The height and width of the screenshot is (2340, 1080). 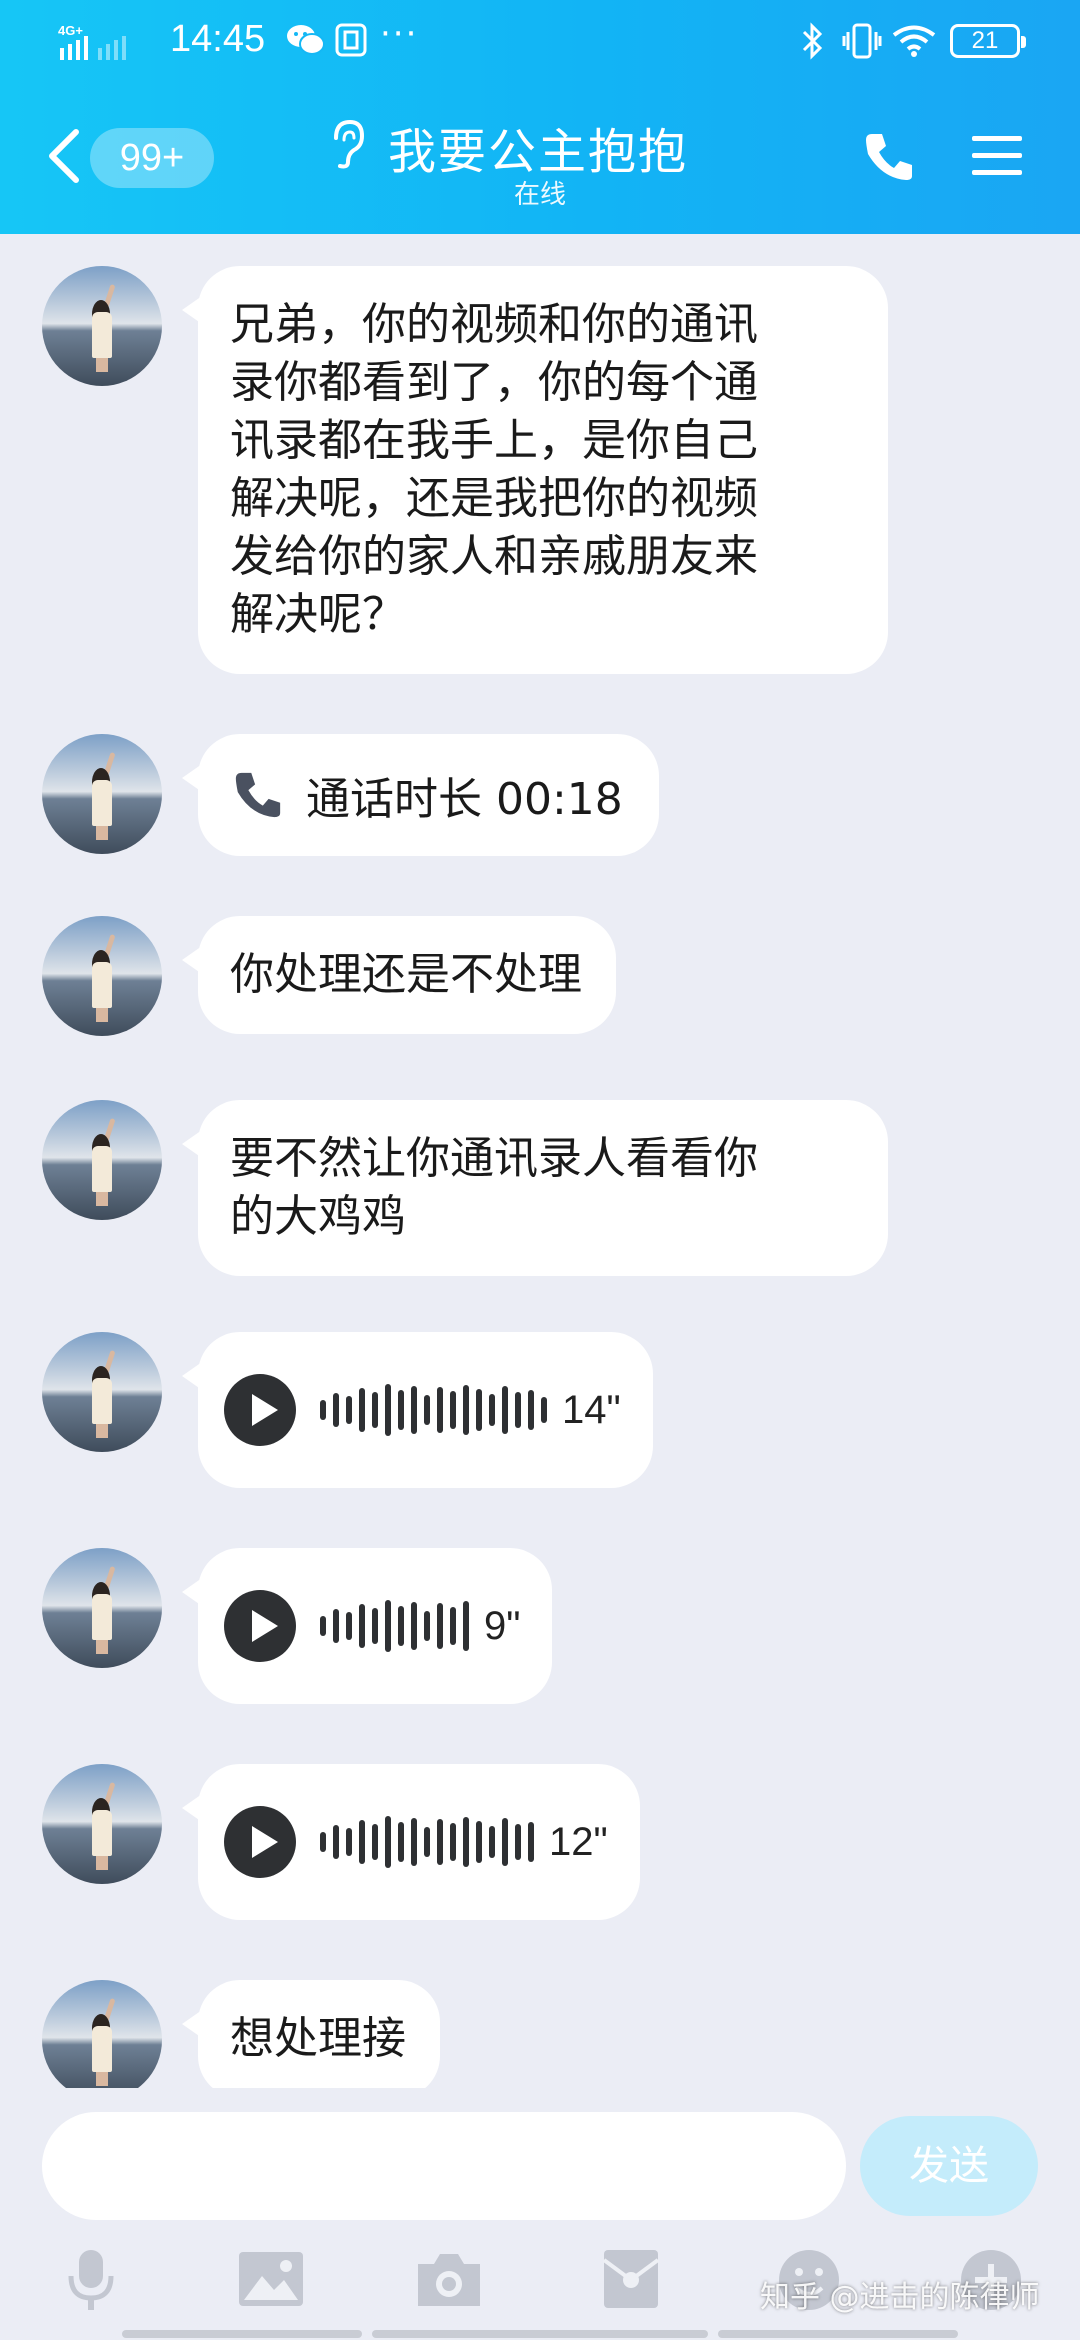 I want to click on online-status: 在线, so click(x=539, y=195).